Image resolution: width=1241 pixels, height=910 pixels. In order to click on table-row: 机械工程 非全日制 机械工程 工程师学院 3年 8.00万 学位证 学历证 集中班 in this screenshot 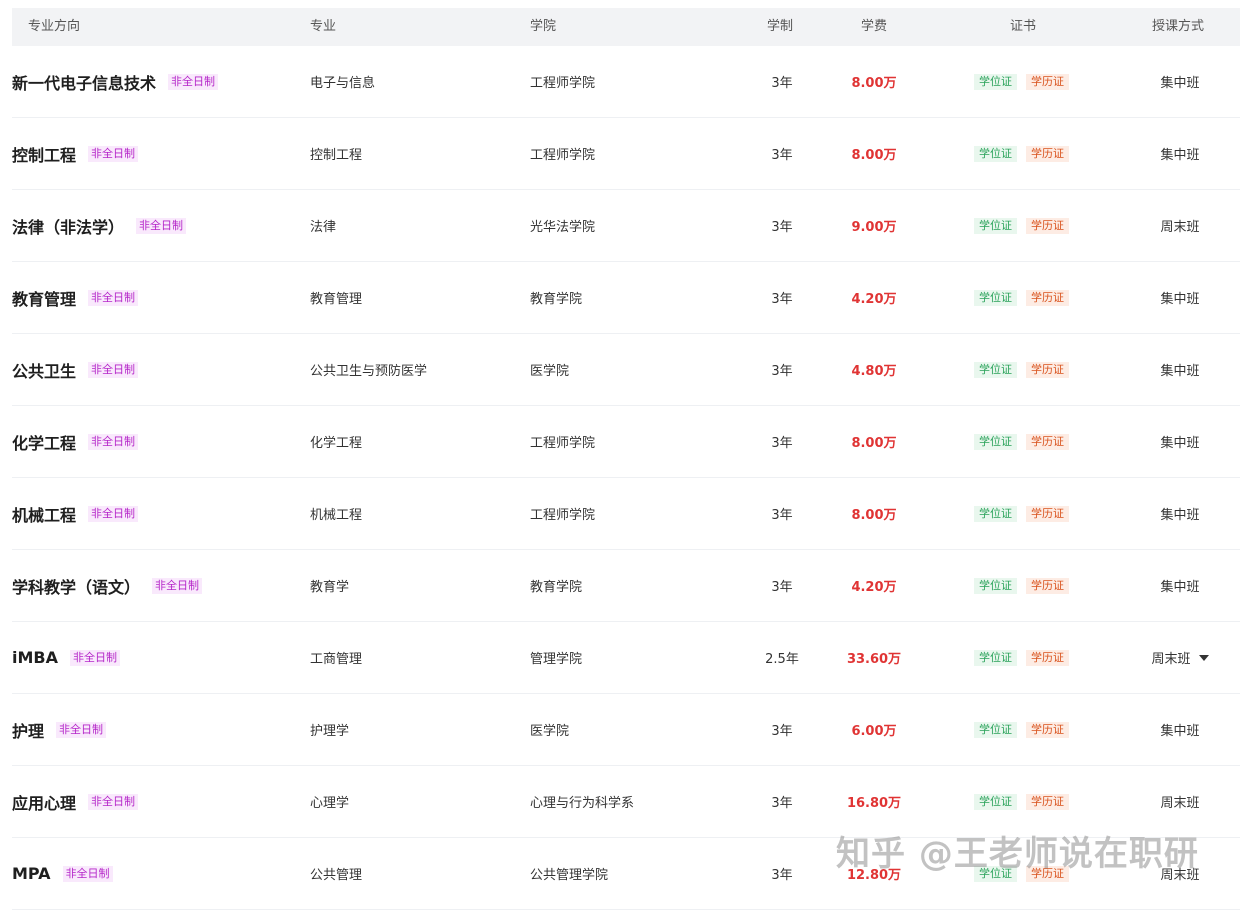, I will do `click(626, 514)`.